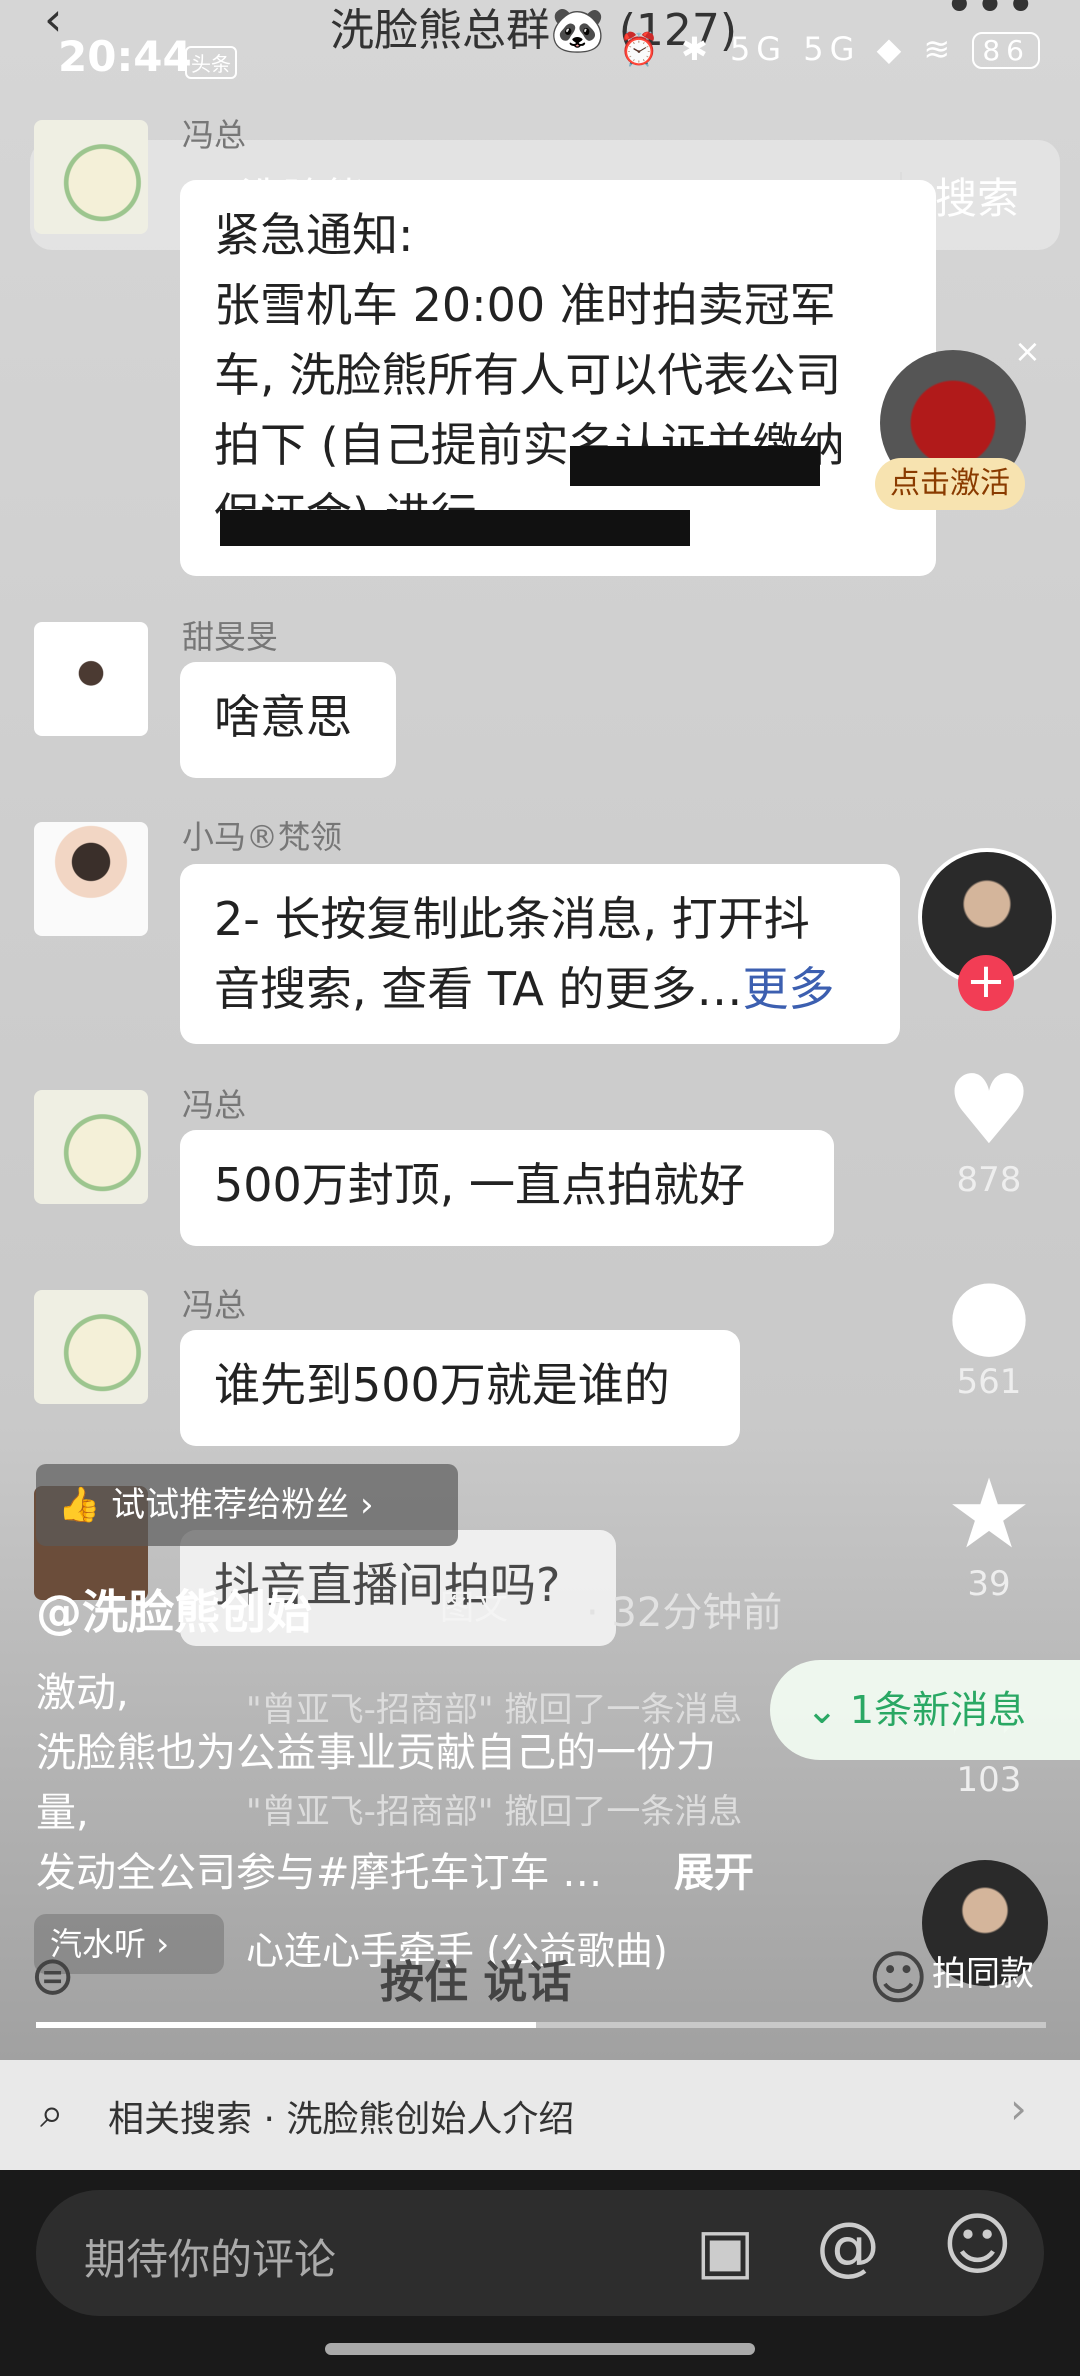 This screenshot has height=2376, width=1080. I want to click on favorite-count: 39, so click(989, 1584).